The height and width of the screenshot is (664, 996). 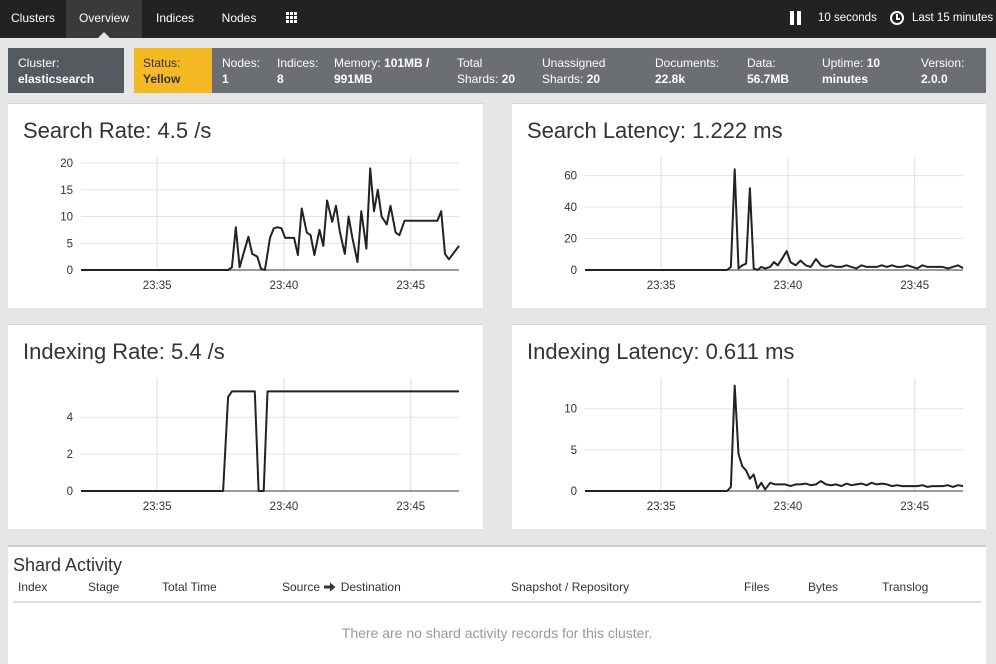 What do you see at coordinates (823, 587) in the screenshot?
I see `column-bytes: Bytes` at bounding box center [823, 587].